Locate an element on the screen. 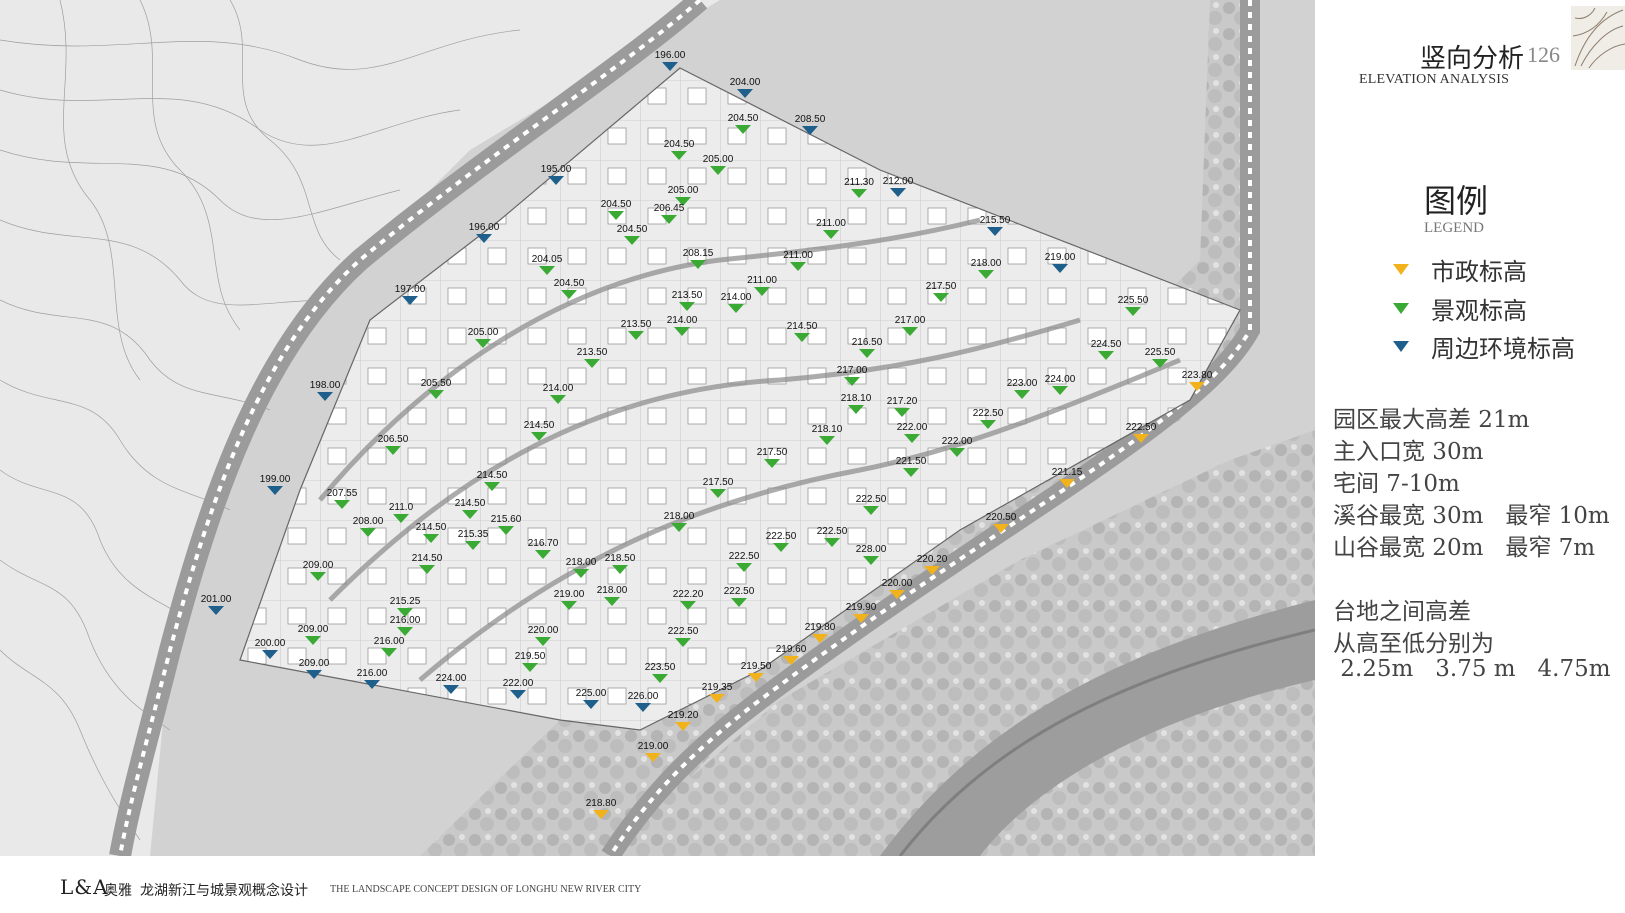  stat-line: 主入口宽 30m is located at coordinates (1408, 452).